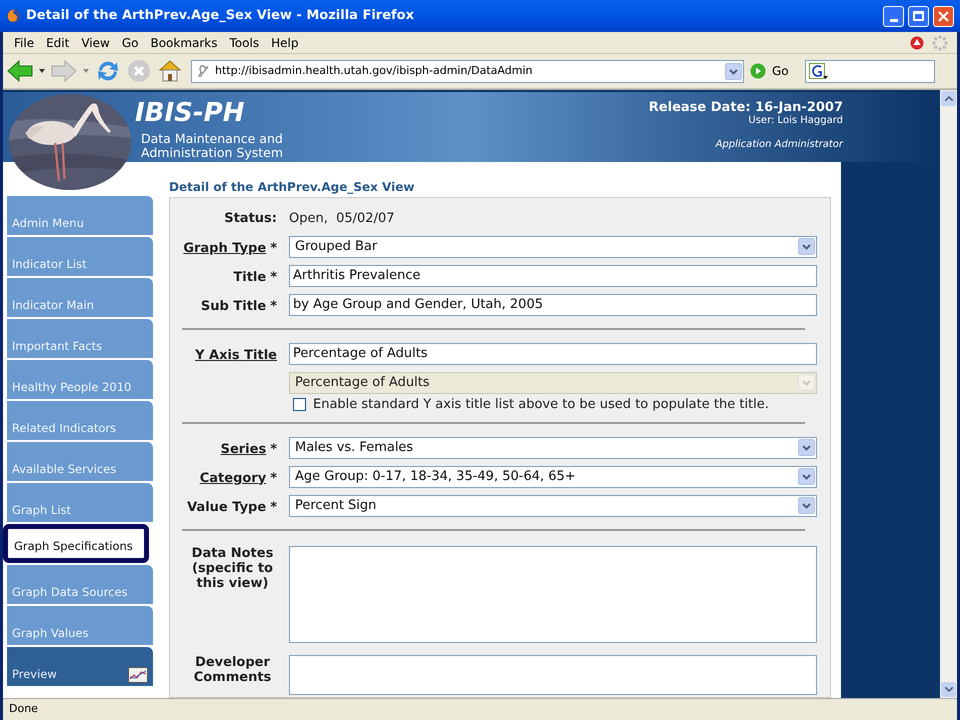  I want to click on status-value: Open, 05/02/07, so click(342, 219).